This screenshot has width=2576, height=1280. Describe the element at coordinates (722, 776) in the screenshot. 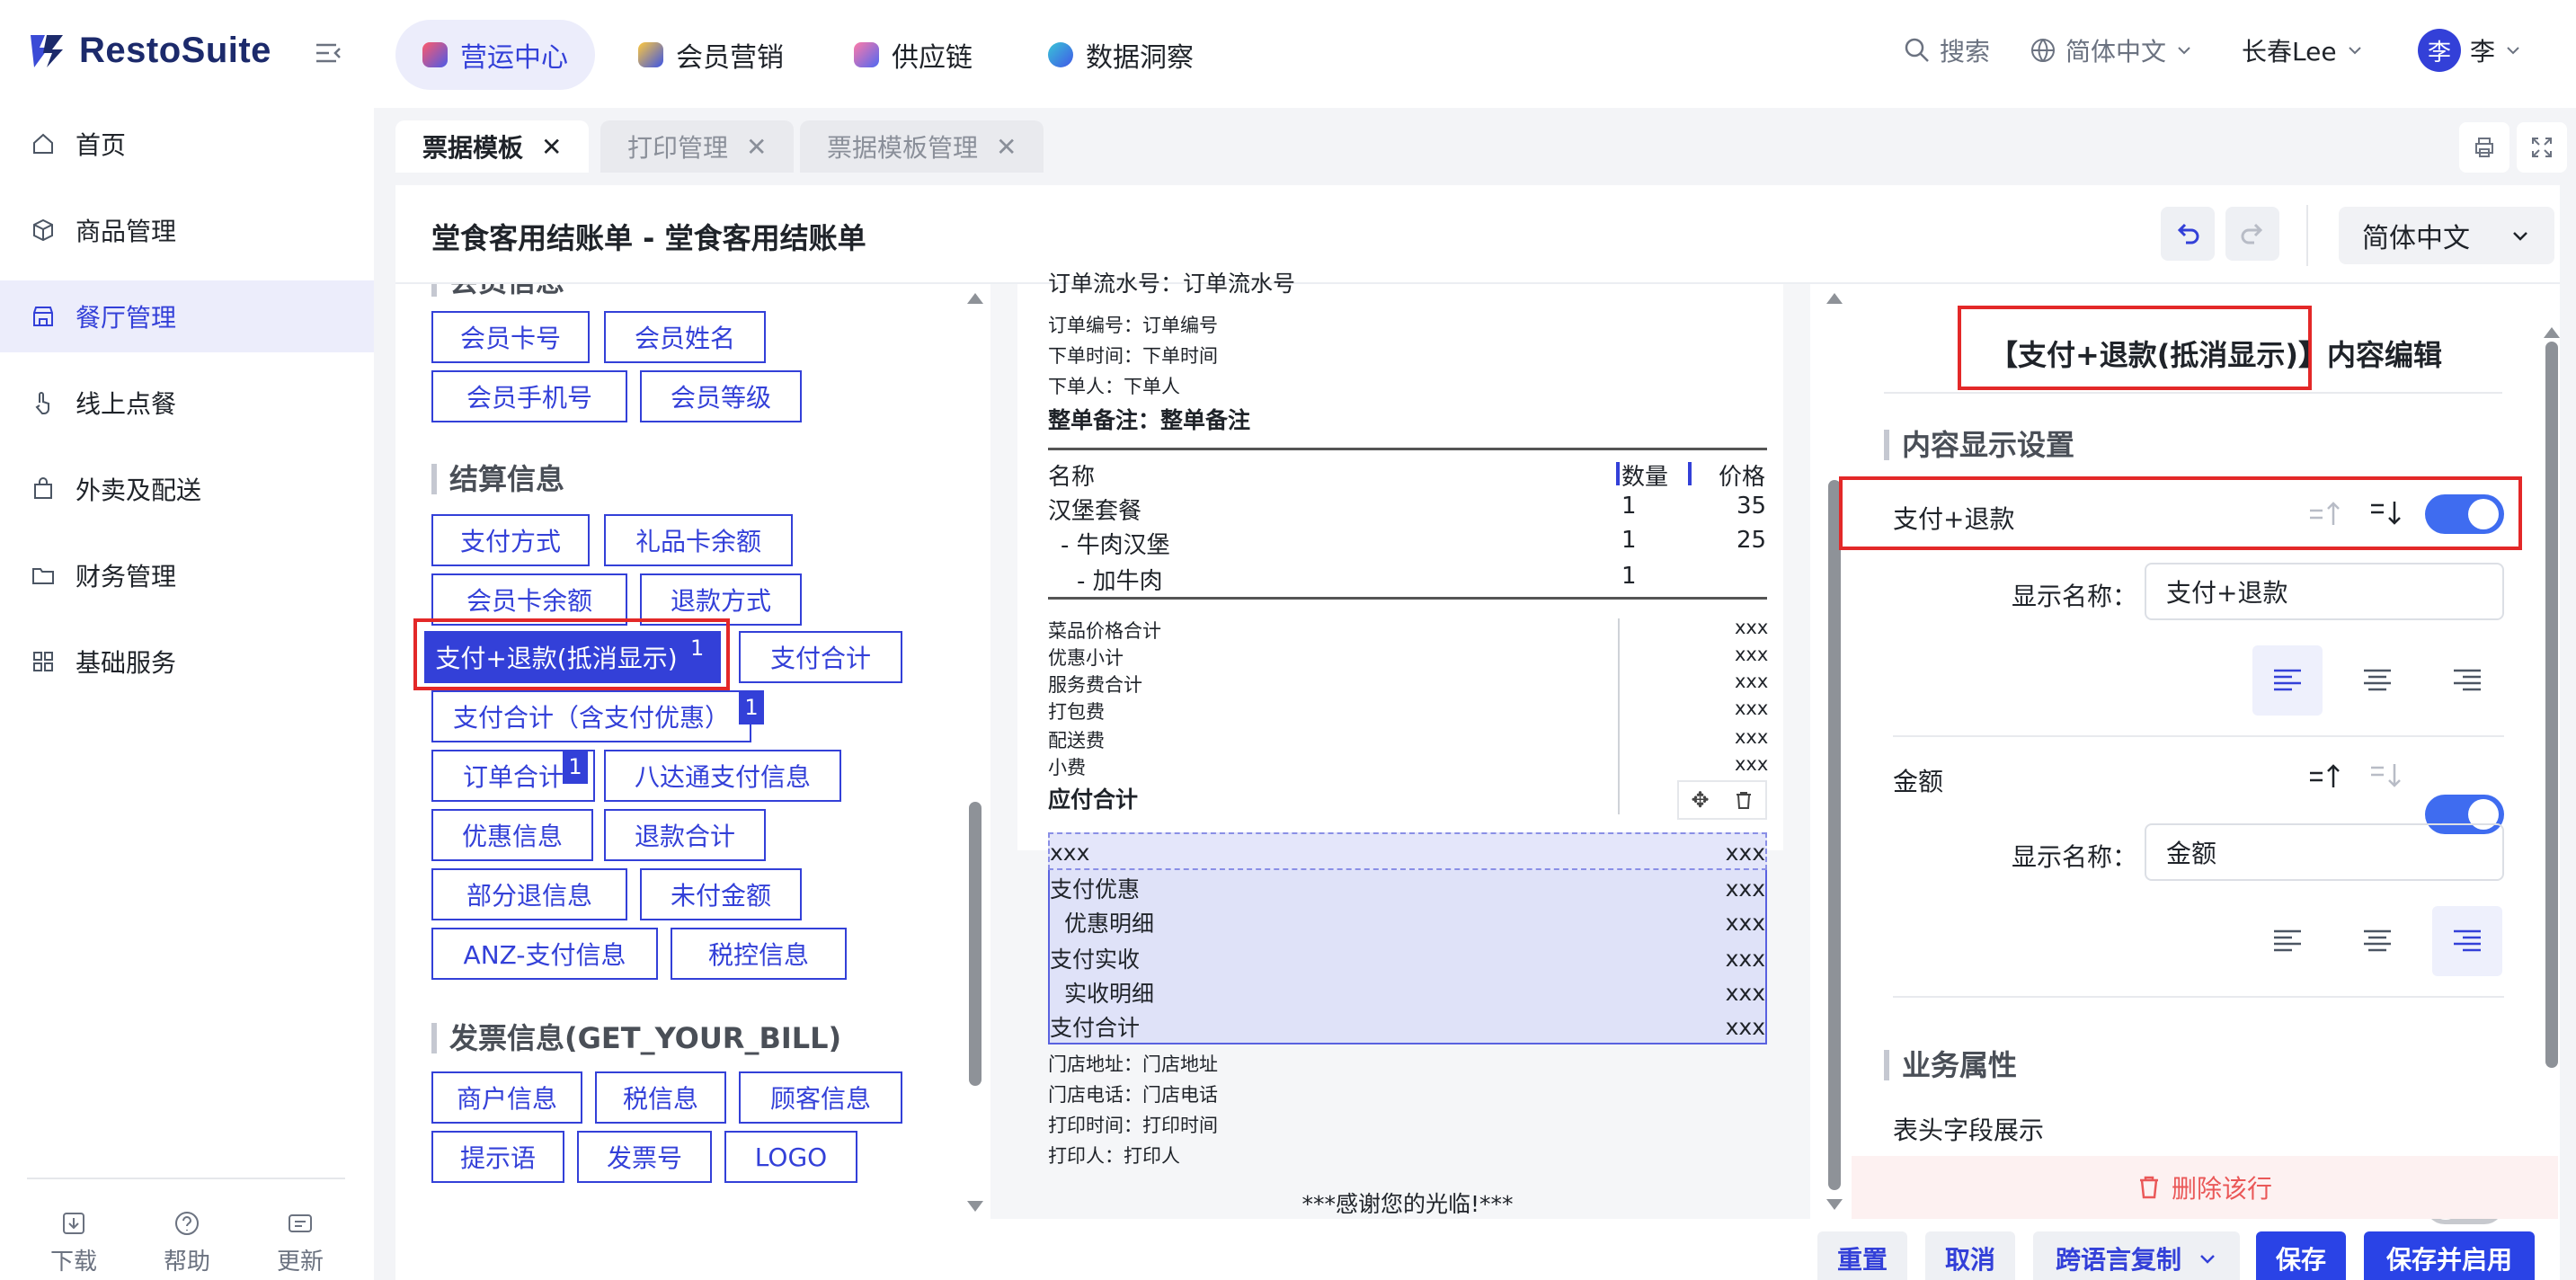

I see `field-chip: 八达通支付信息` at that location.